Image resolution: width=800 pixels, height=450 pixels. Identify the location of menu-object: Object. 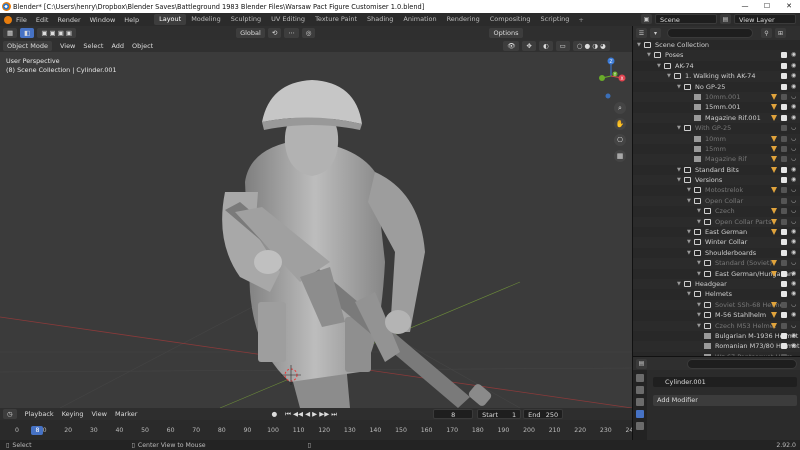
(142, 46).